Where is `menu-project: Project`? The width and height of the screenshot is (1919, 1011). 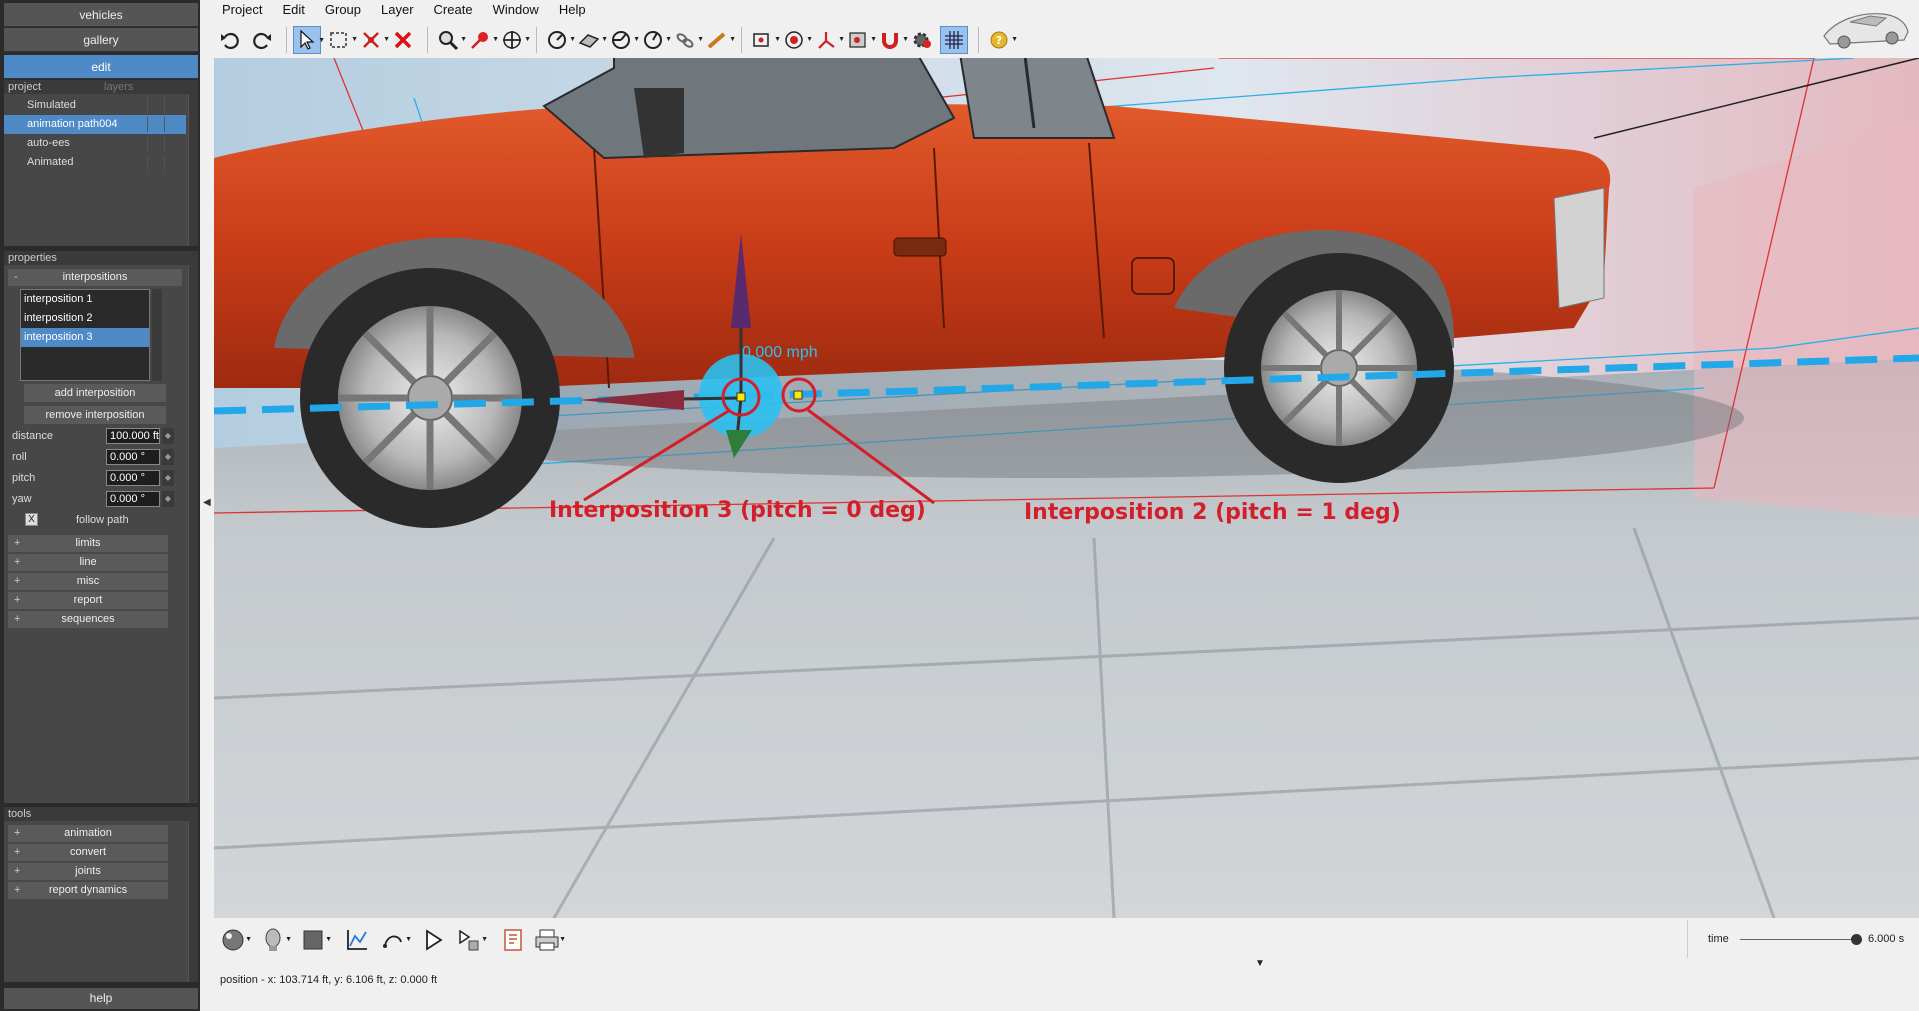 menu-project: Project is located at coordinates (242, 10).